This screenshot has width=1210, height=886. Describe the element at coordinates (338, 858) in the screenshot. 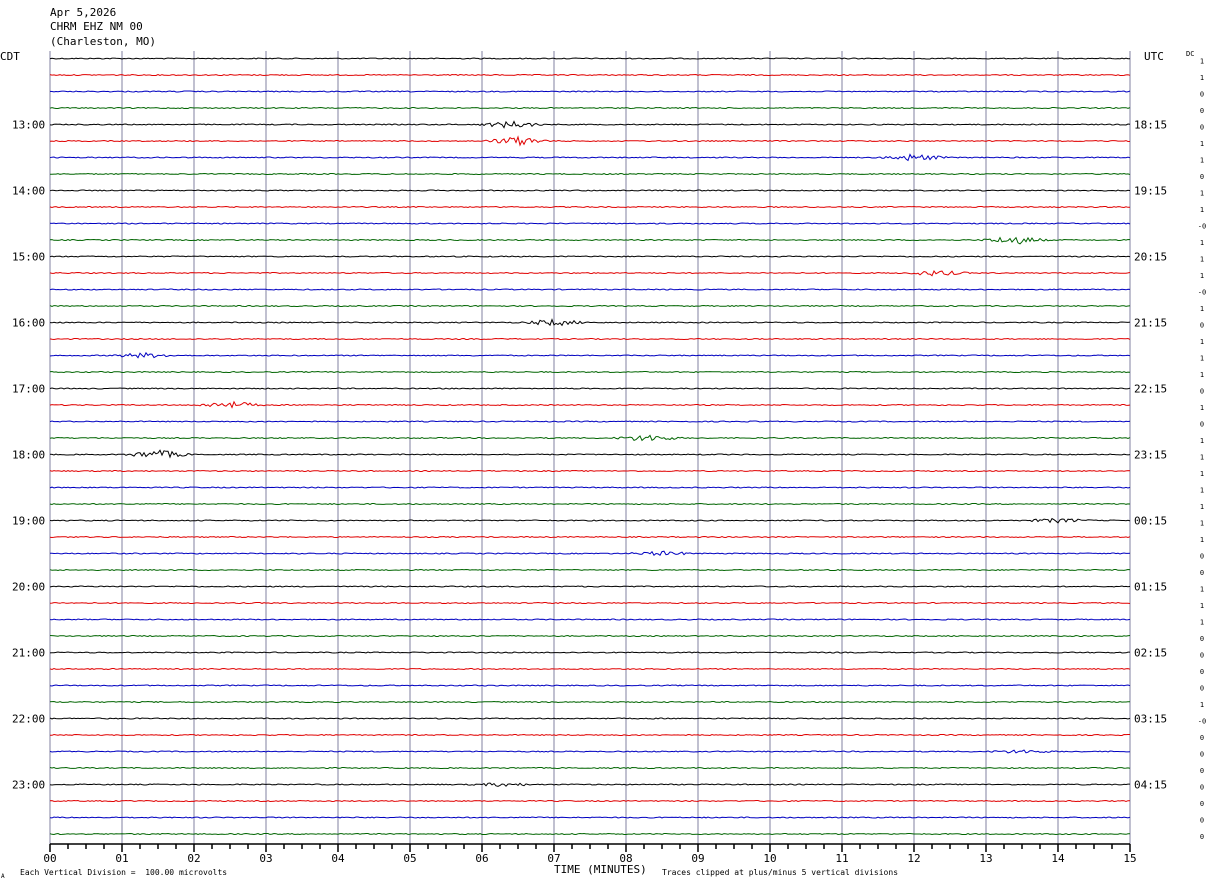

I see `x-tick-label: 04` at that location.